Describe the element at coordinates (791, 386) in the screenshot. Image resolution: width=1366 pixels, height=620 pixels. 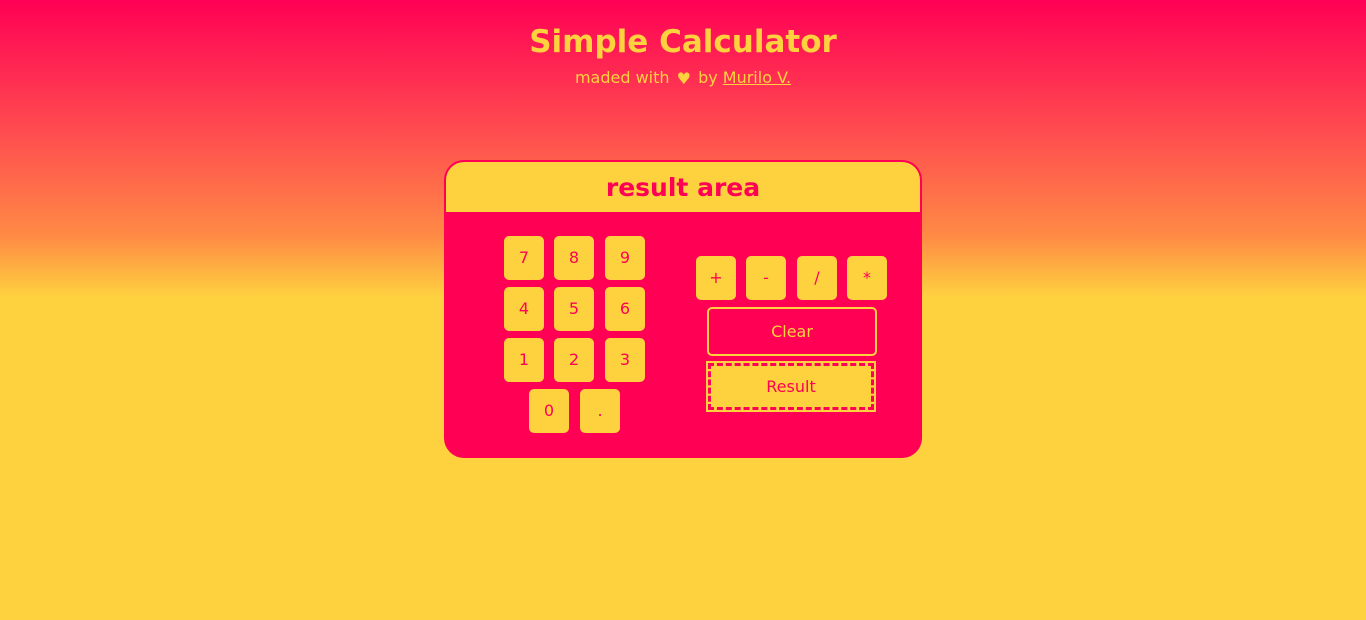
I see `result-button: Result` at that location.